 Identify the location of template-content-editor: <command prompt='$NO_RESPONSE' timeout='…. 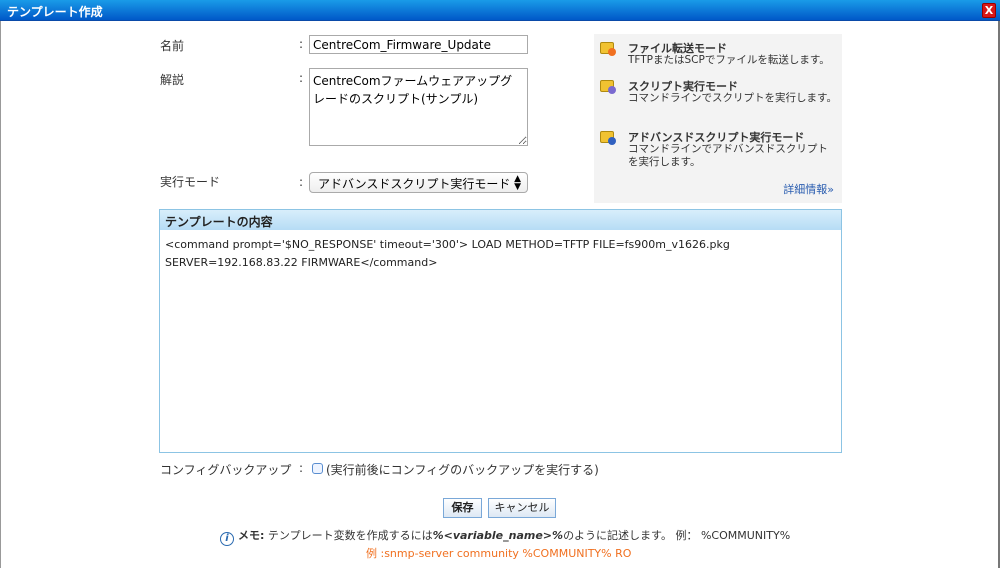
(500, 254).